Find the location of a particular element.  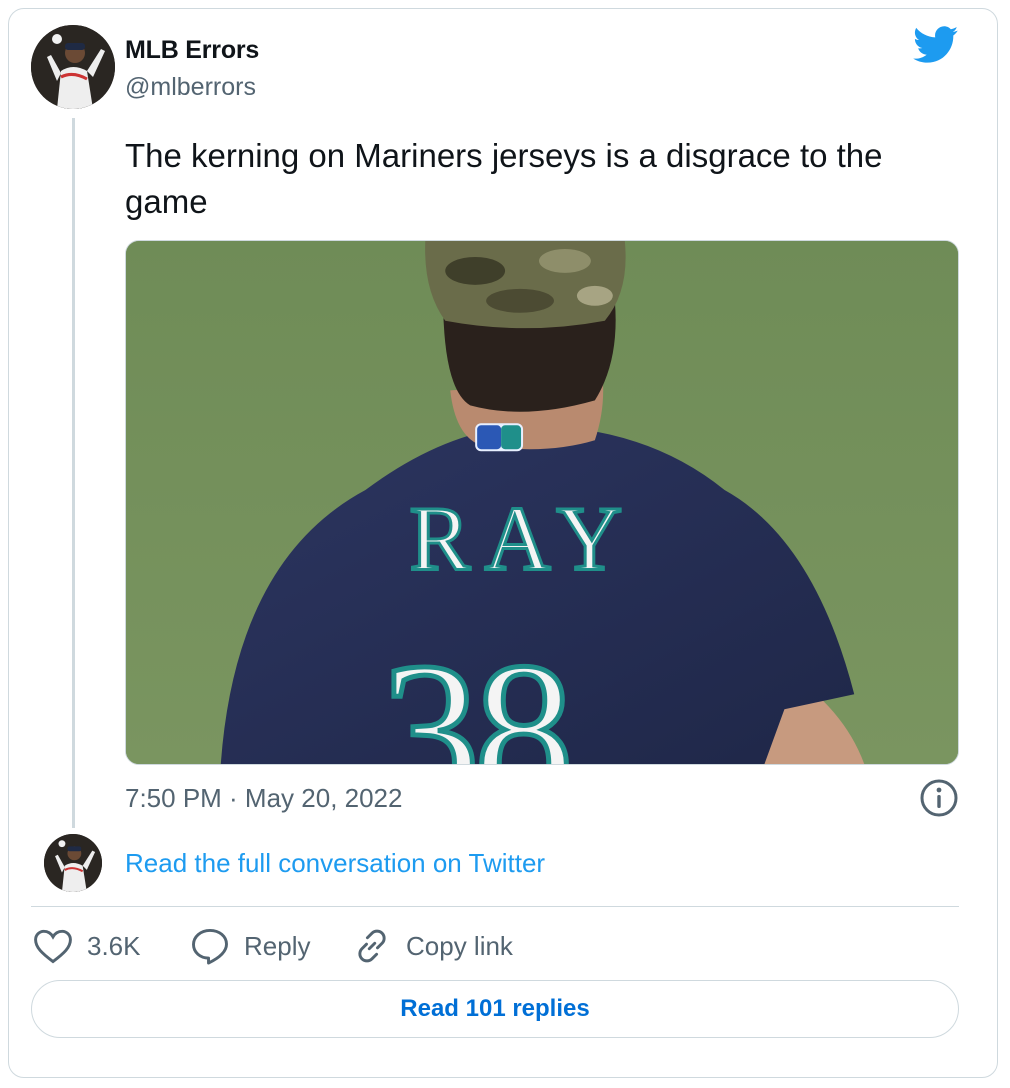

conversation-avatar is located at coordinates (73, 863).